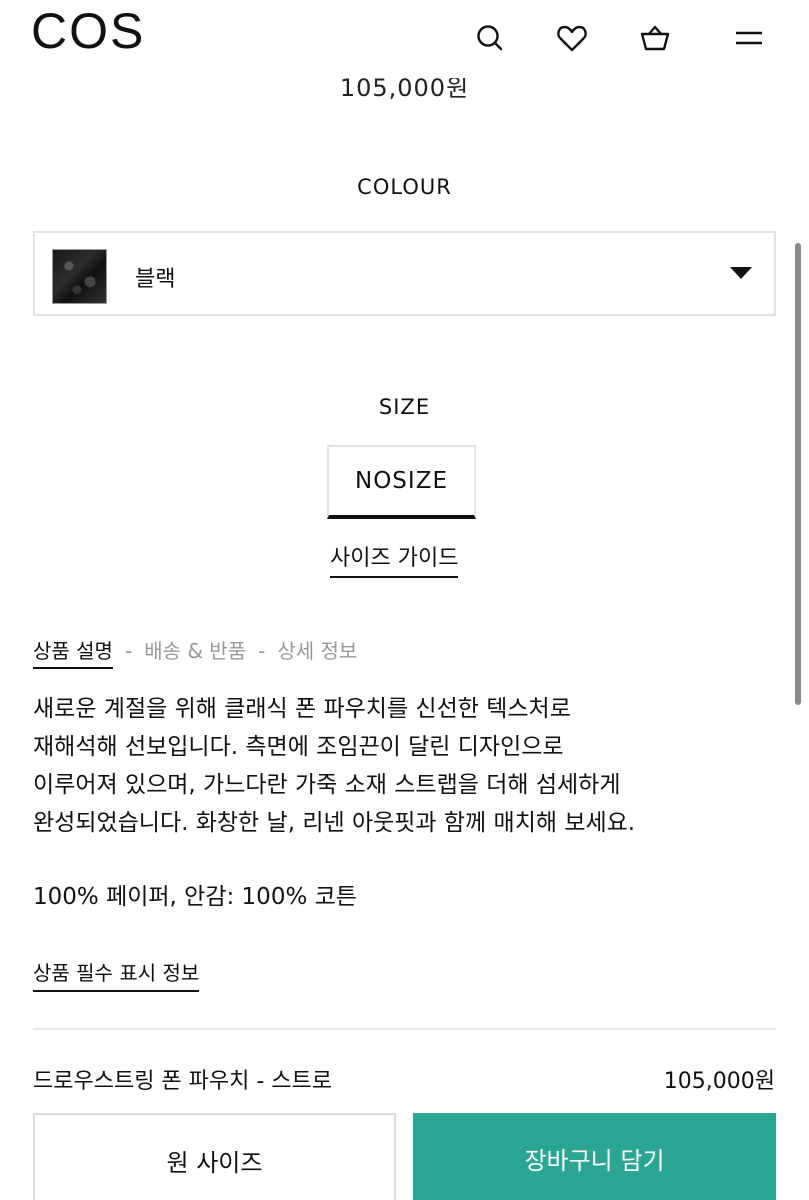  Describe the element at coordinates (195, 897) in the screenshot. I see `material-info: 100% 페이퍼, 안감: 100% 코튼` at that location.